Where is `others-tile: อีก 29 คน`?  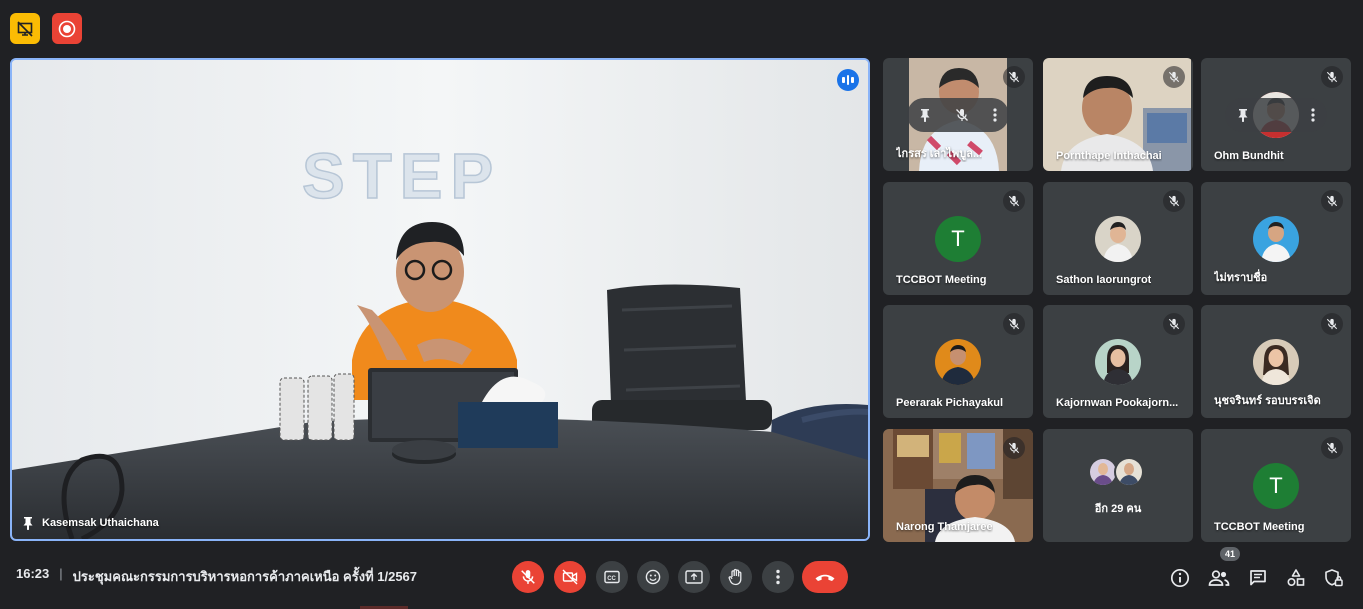
others-tile: อีก 29 คน is located at coordinates (1118, 485).